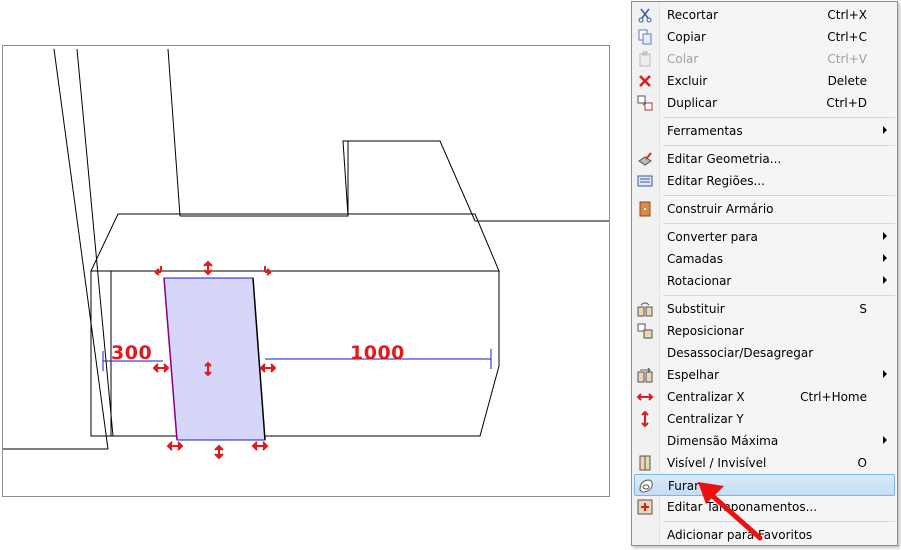  Describe the element at coordinates (764, 281) in the screenshot. I see `menu-item-rotacionar: Rotacionar` at that location.